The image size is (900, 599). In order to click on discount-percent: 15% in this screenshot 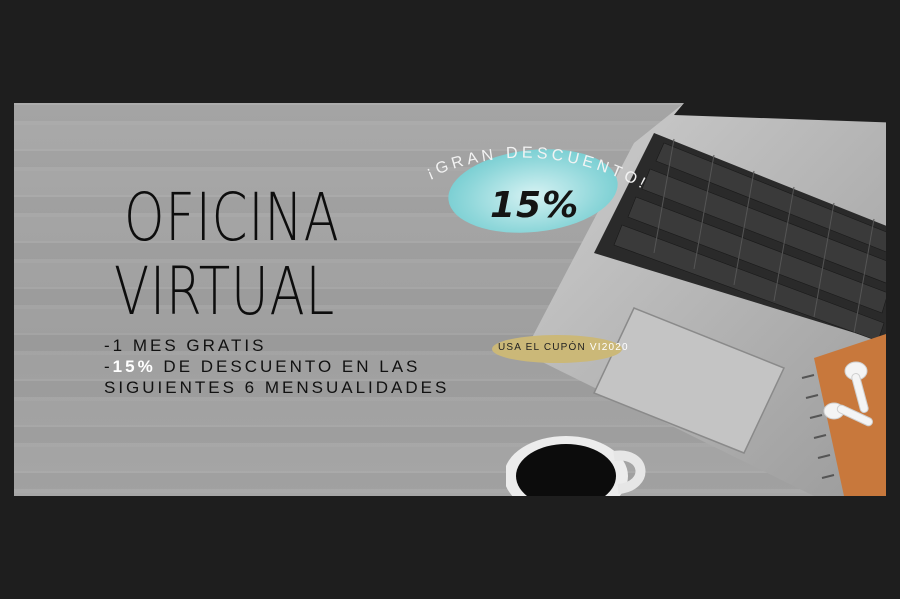, I will do `click(535, 205)`.